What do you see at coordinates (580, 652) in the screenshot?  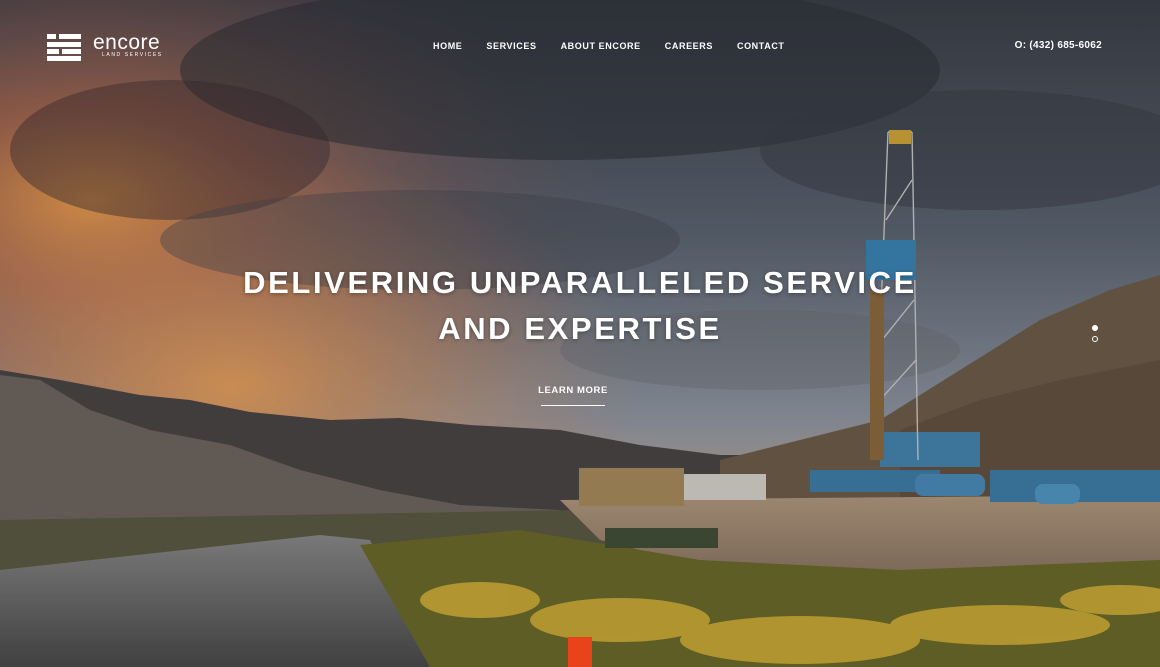 I see `scroll-down-tab` at bounding box center [580, 652].